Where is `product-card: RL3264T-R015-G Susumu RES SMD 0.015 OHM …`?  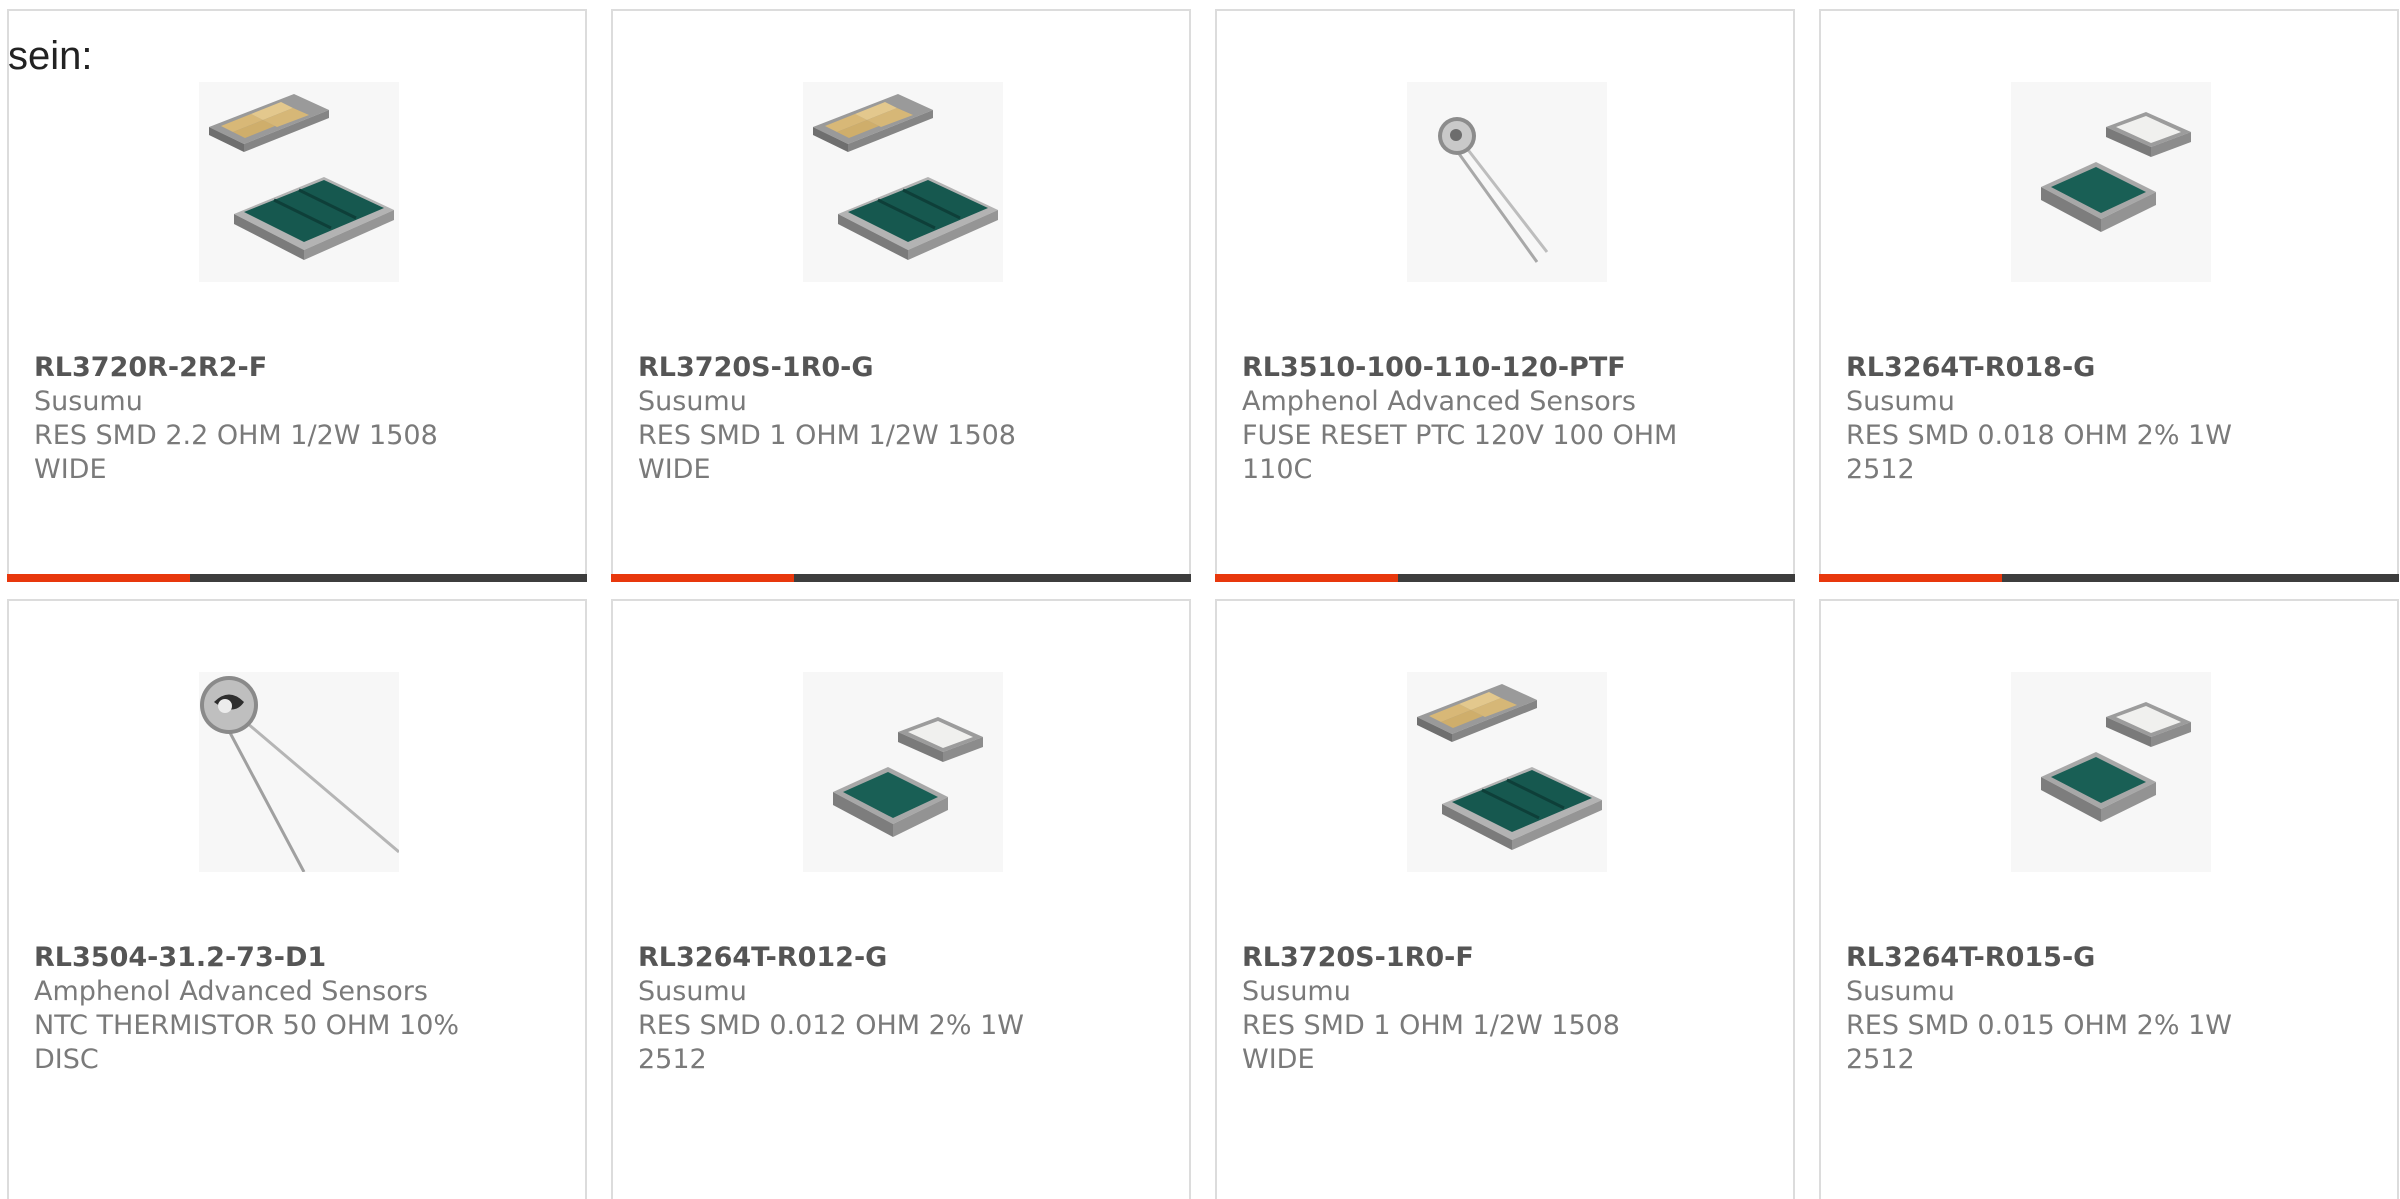
product-card: RL3264T-R015-G Susumu RES SMD 0.015 OHM … is located at coordinates (2109, 899).